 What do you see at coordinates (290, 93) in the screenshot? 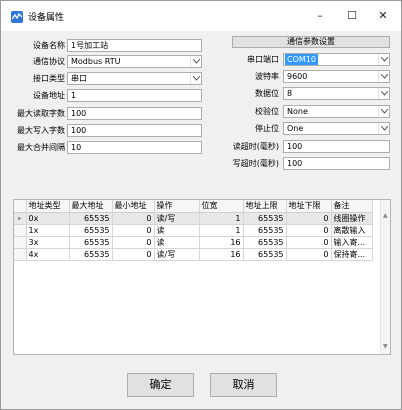
I see `databits-value: 8` at bounding box center [290, 93].